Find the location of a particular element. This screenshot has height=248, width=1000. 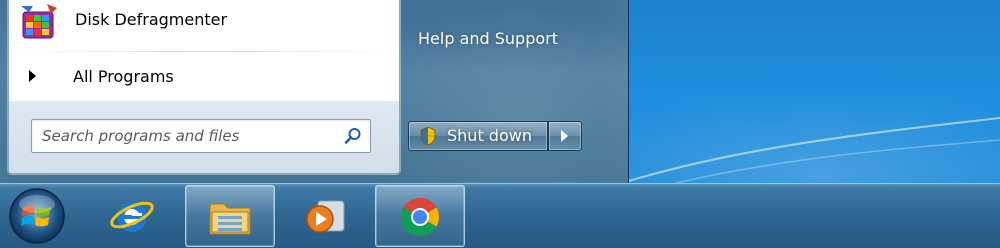

shutdown-options-button is located at coordinates (565, 136).